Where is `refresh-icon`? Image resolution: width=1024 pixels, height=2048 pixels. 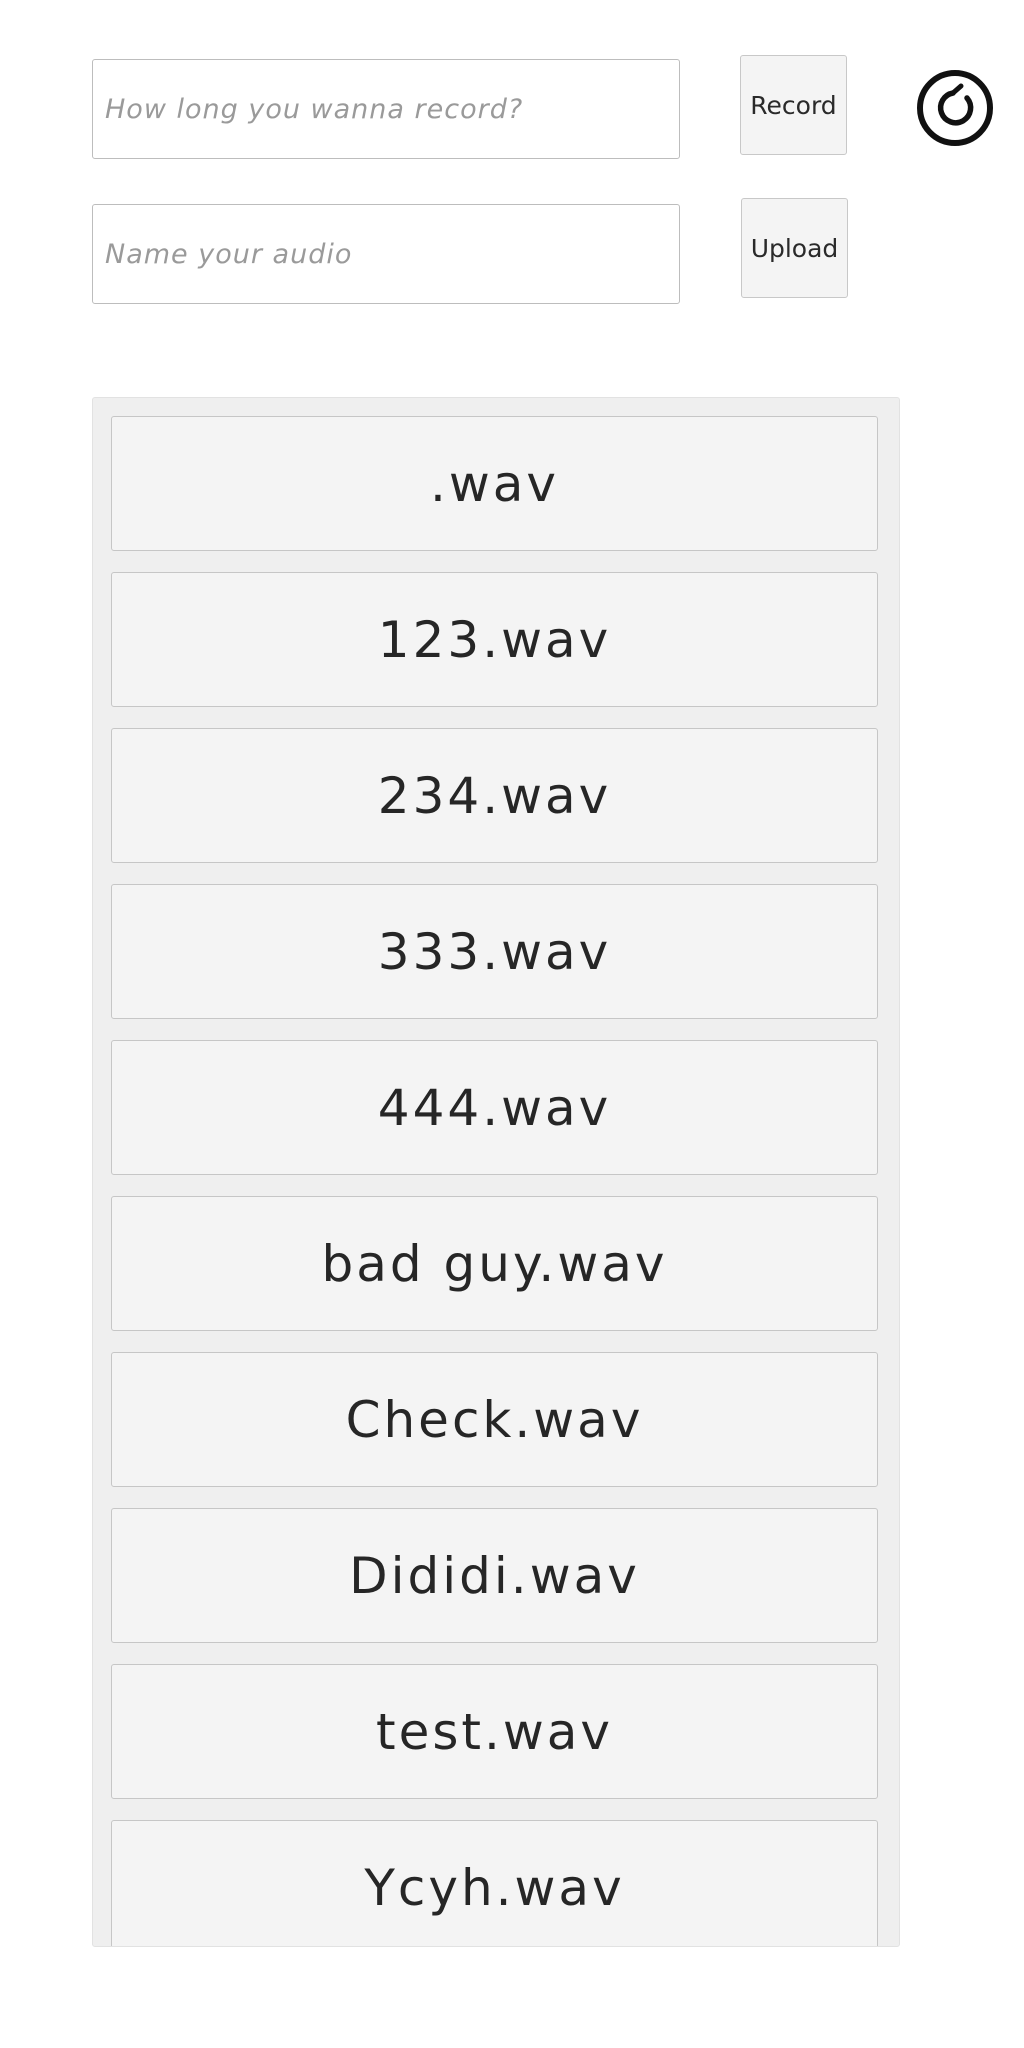
refresh-icon is located at coordinates (955, 108).